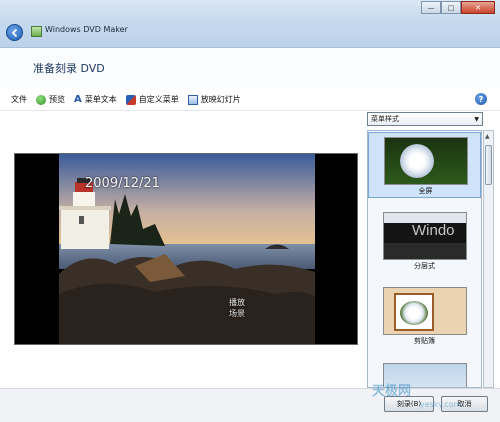  I want to click on style-item-layered: Windo 分层式, so click(424, 241).